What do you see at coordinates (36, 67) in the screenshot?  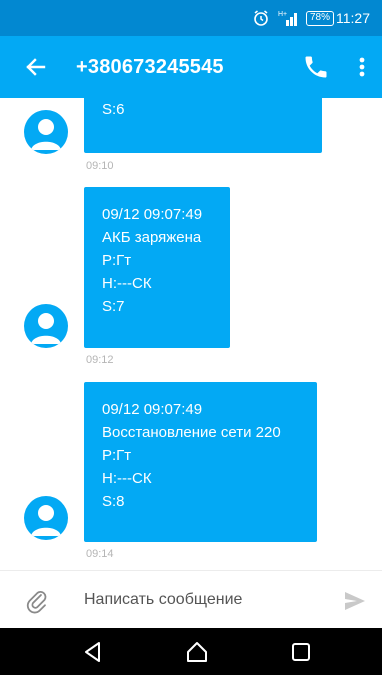 I see `back-arrow-icon` at bounding box center [36, 67].